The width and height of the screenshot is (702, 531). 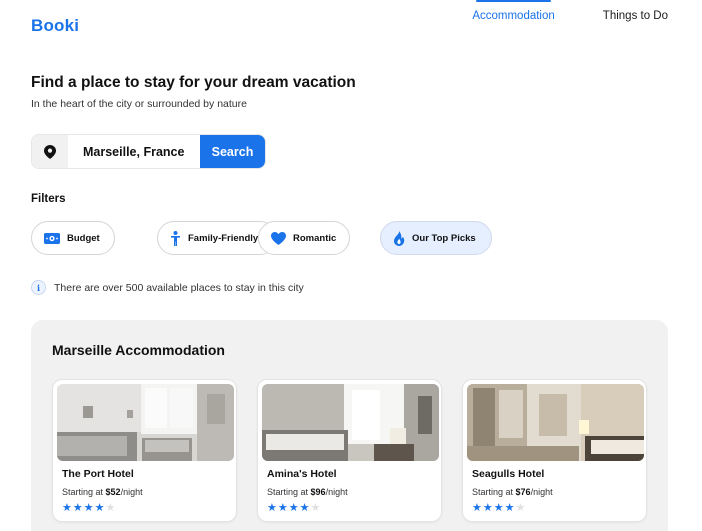 I want to click on hotel-price: Starting at $96/night, so click(x=307, y=492).